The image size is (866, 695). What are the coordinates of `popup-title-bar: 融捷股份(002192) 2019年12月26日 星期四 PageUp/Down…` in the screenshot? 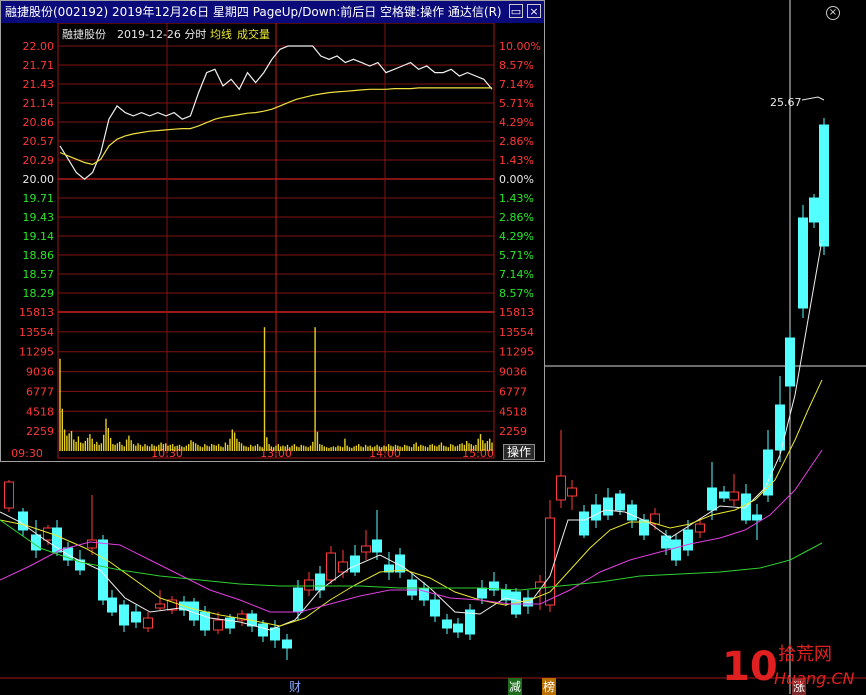 It's located at (272, 12).